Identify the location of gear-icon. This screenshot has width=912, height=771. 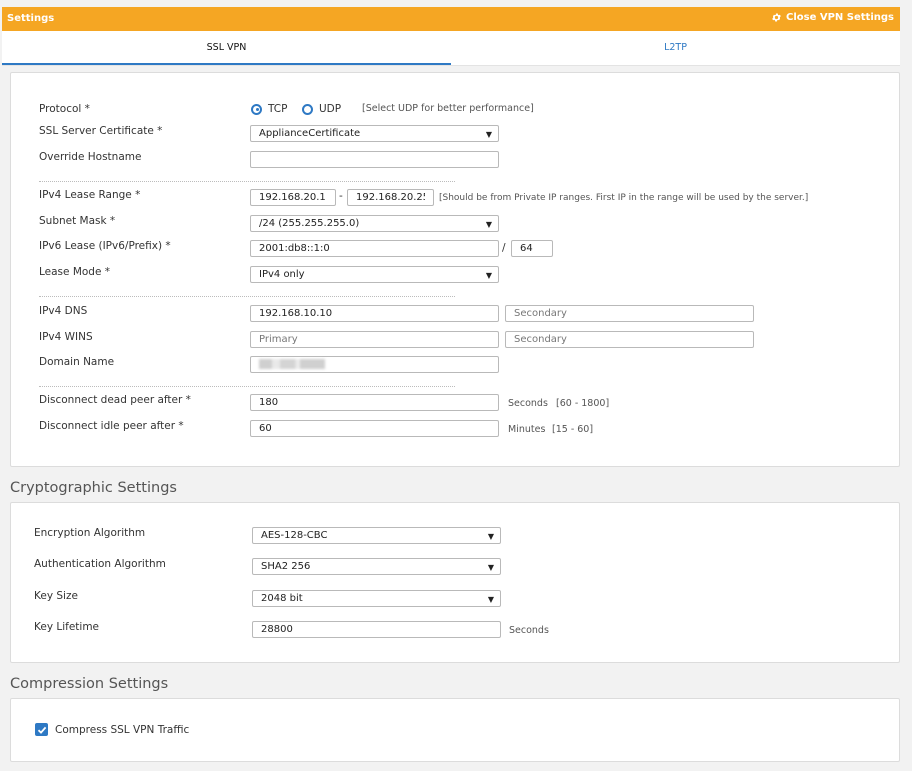
(776, 17).